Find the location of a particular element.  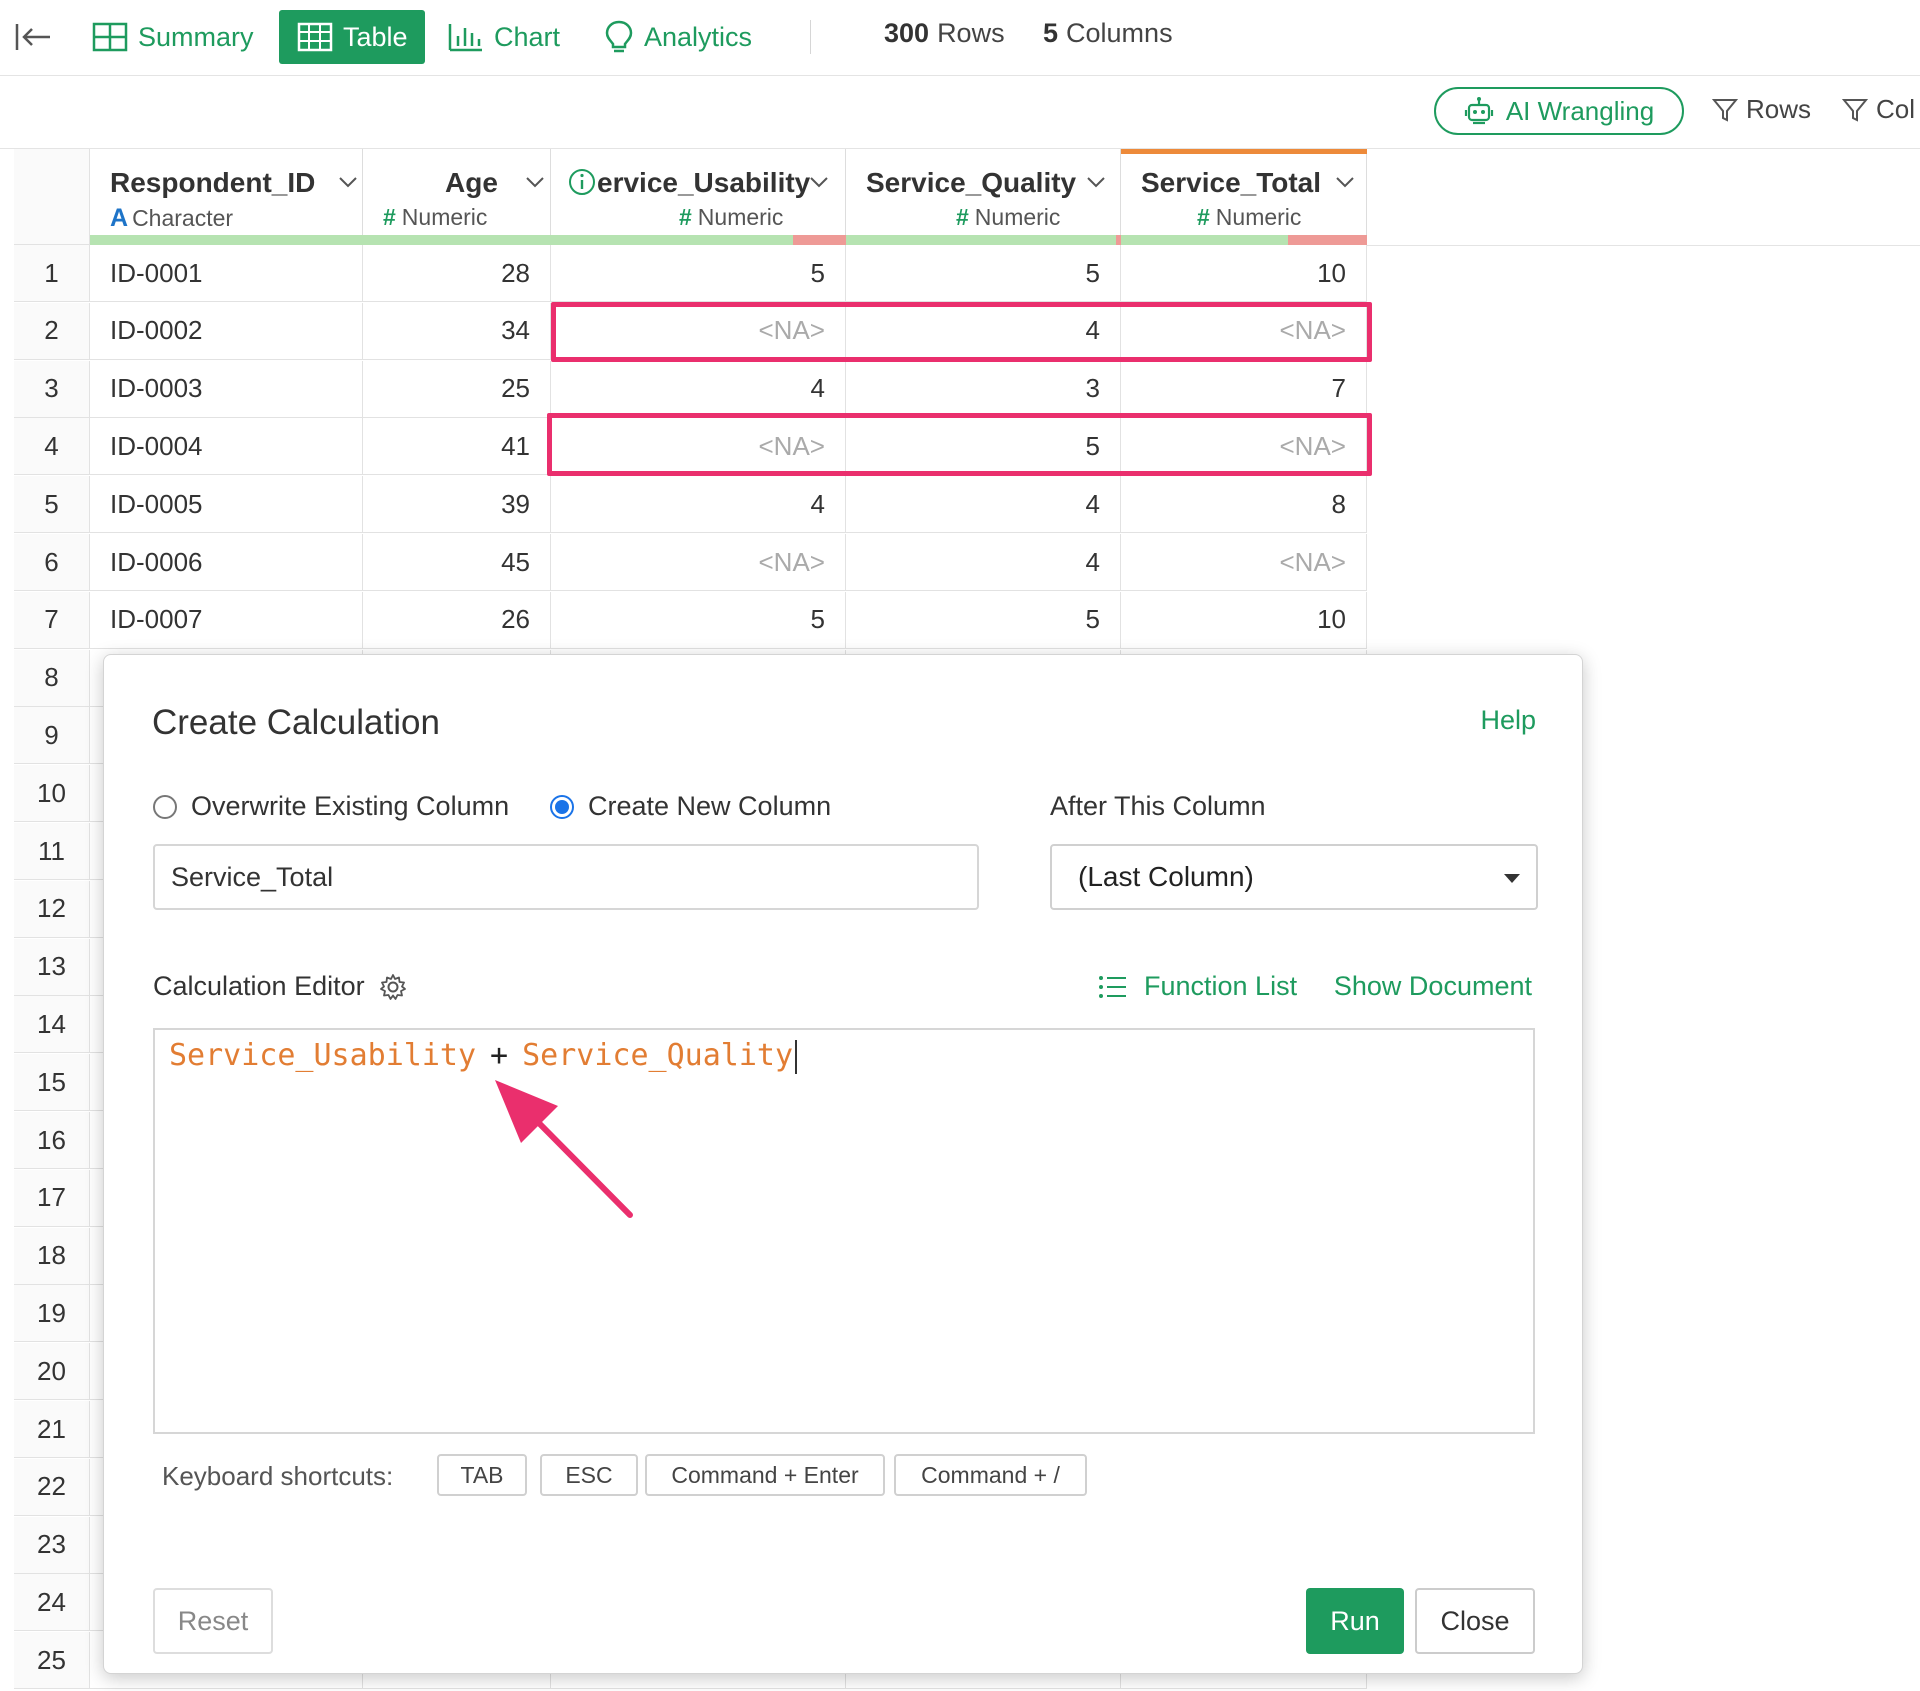

table-cell: 28 is located at coordinates (457, 273).